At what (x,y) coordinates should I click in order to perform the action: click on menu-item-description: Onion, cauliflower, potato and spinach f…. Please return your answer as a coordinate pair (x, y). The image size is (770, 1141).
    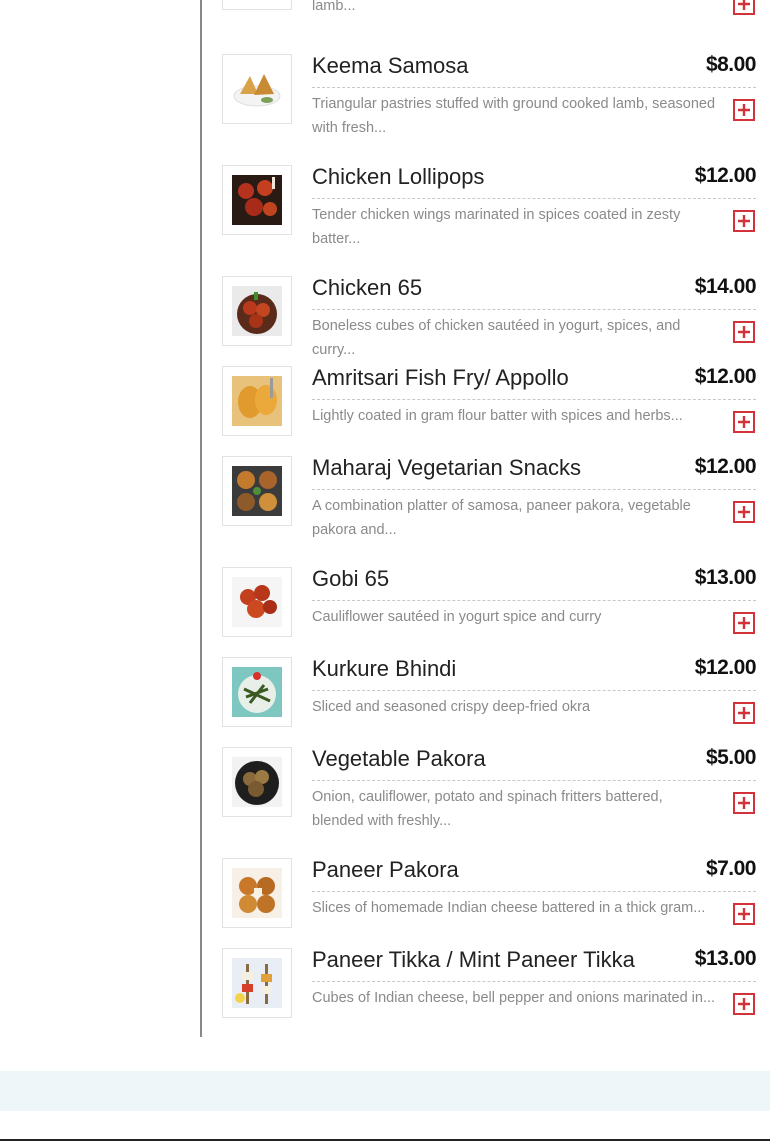
    Looking at the image, I should click on (487, 809).